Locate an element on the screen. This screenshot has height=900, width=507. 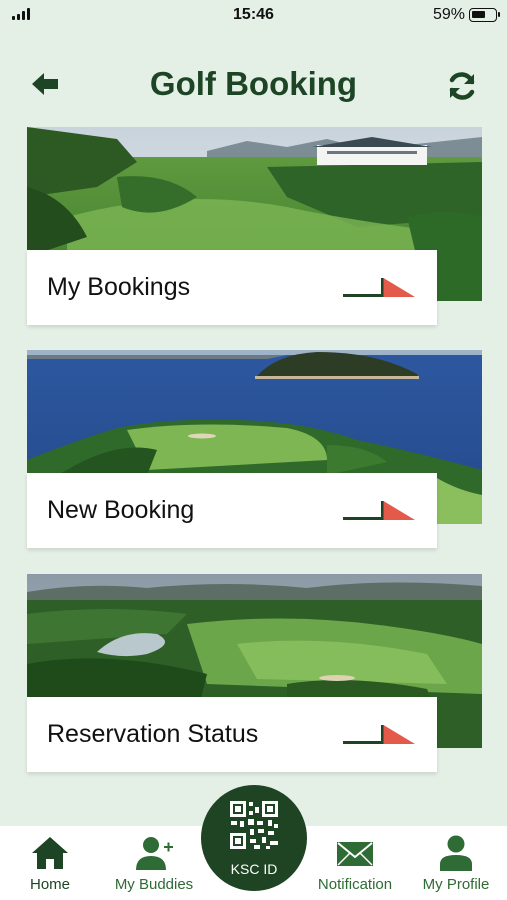
nav-my-profile-label: My Profile is located at coordinates (456, 884).